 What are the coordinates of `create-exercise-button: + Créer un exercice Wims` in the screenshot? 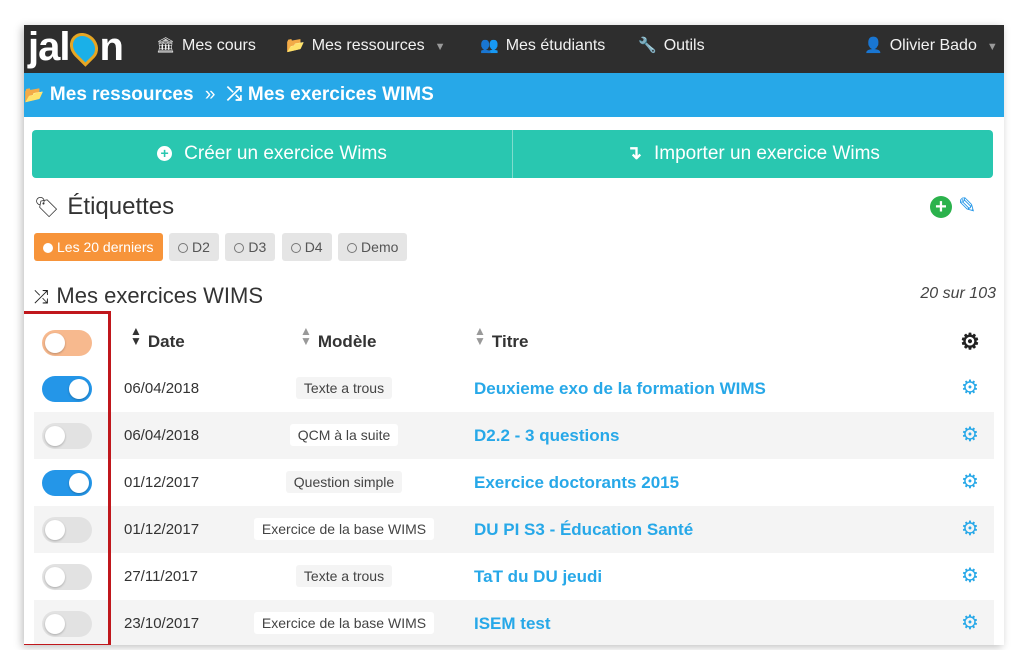 It's located at (272, 154).